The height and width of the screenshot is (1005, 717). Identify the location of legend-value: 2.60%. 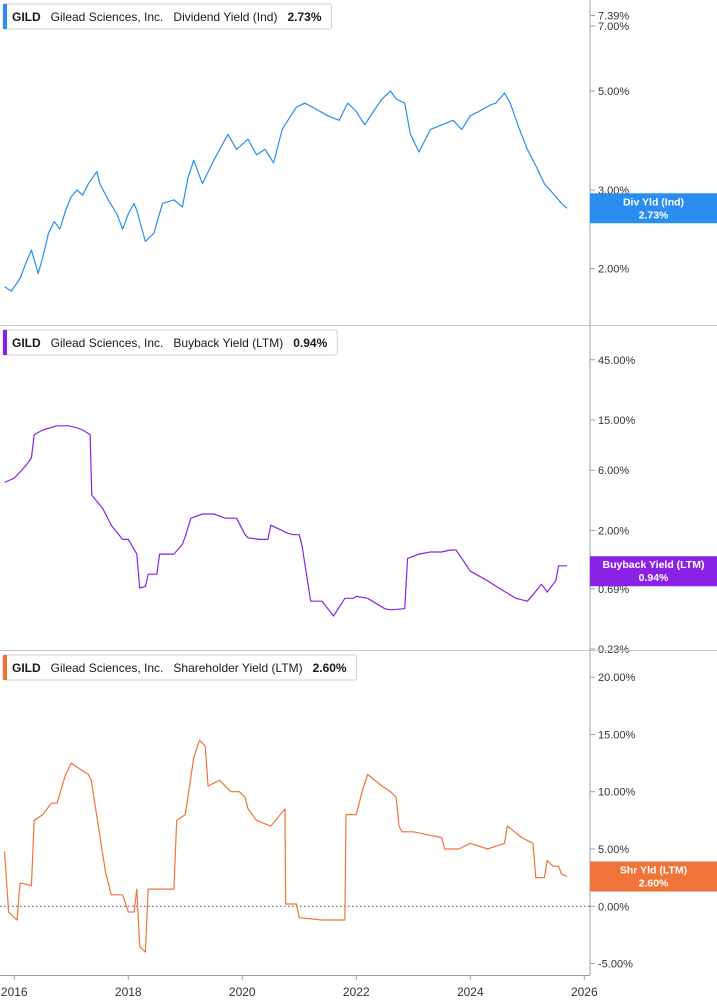
(330, 668).